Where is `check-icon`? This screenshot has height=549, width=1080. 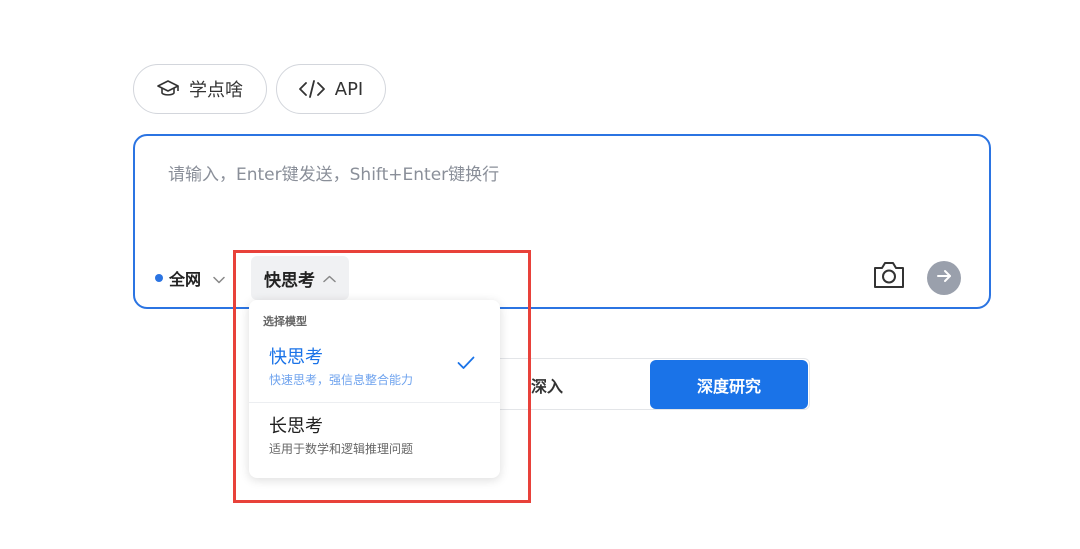 check-icon is located at coordinates (466, 364).